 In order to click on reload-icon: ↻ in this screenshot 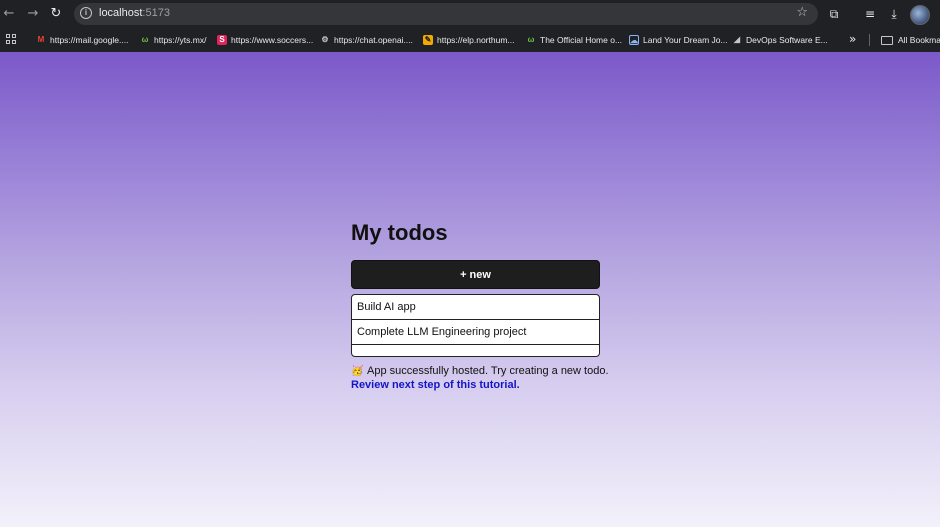, I will do `click(56, 14)`.